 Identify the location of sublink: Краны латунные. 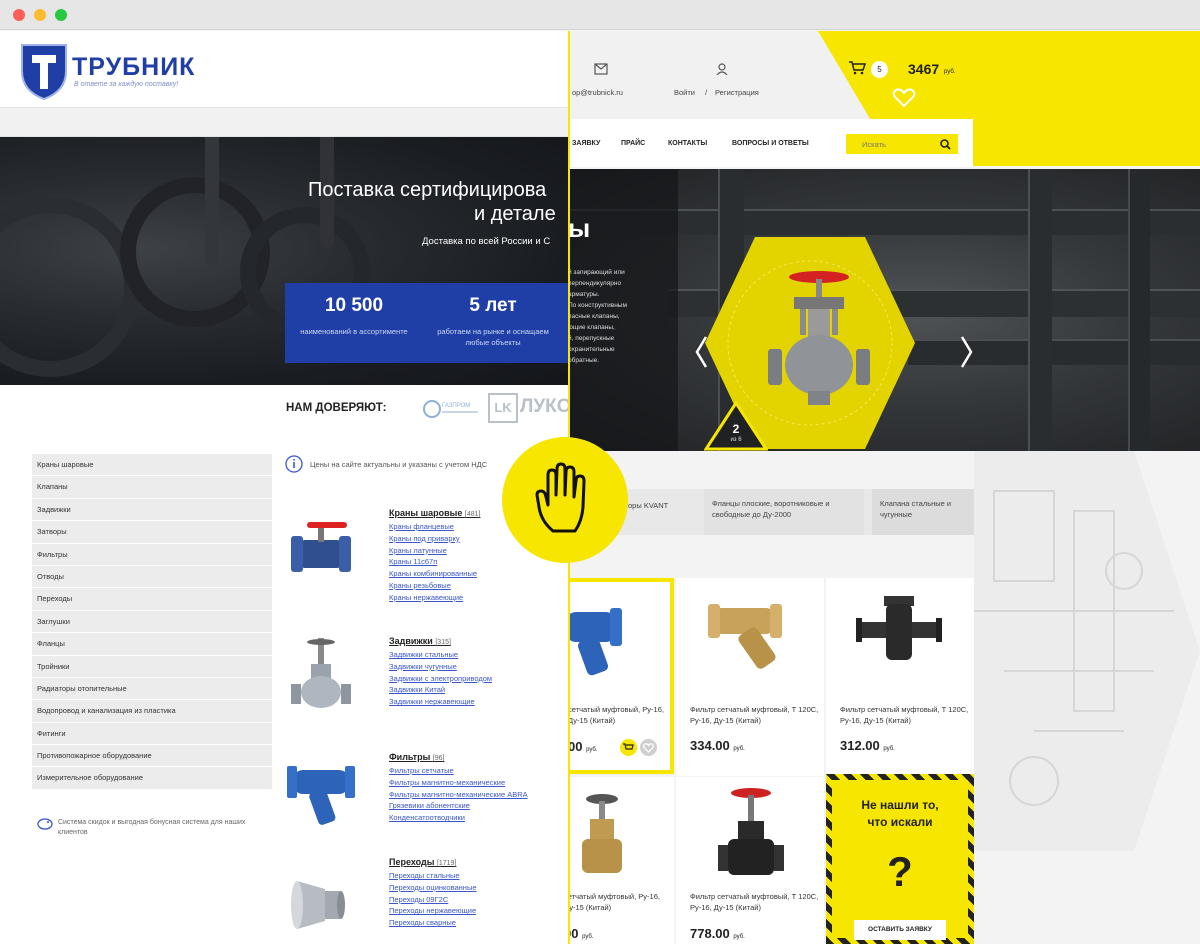
(433, 551).